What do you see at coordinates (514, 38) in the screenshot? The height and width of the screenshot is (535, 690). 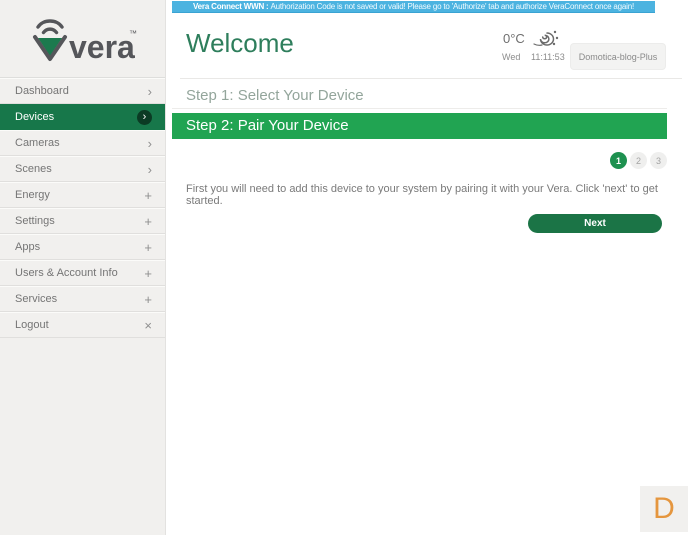 I see `weather-temperature: 0°C` at bounding box center [514, 38].